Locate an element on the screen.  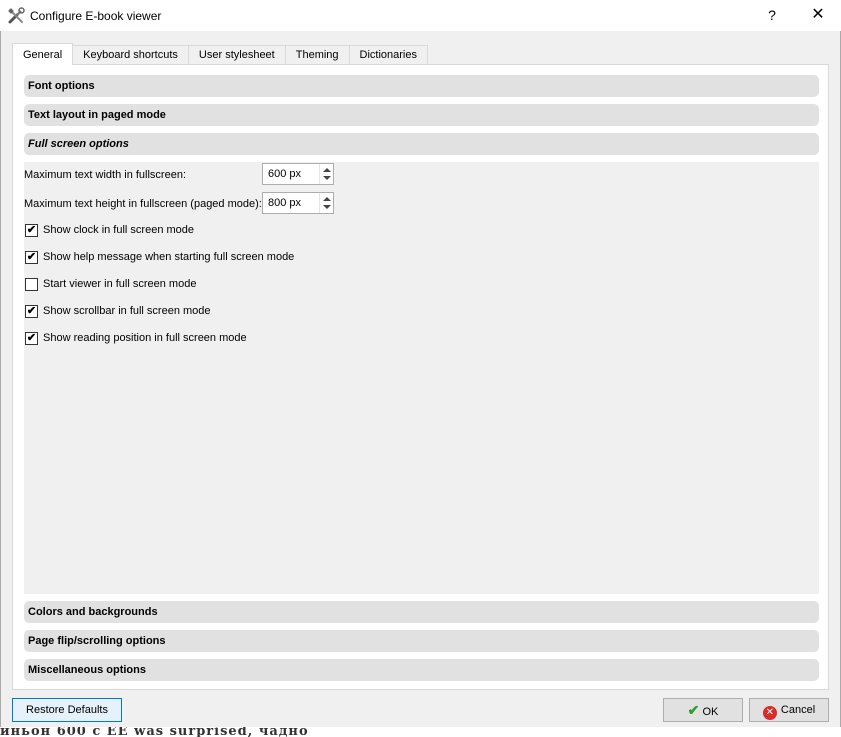
cancel-button: ✕ Cancel is located at coordinates (789, 710).